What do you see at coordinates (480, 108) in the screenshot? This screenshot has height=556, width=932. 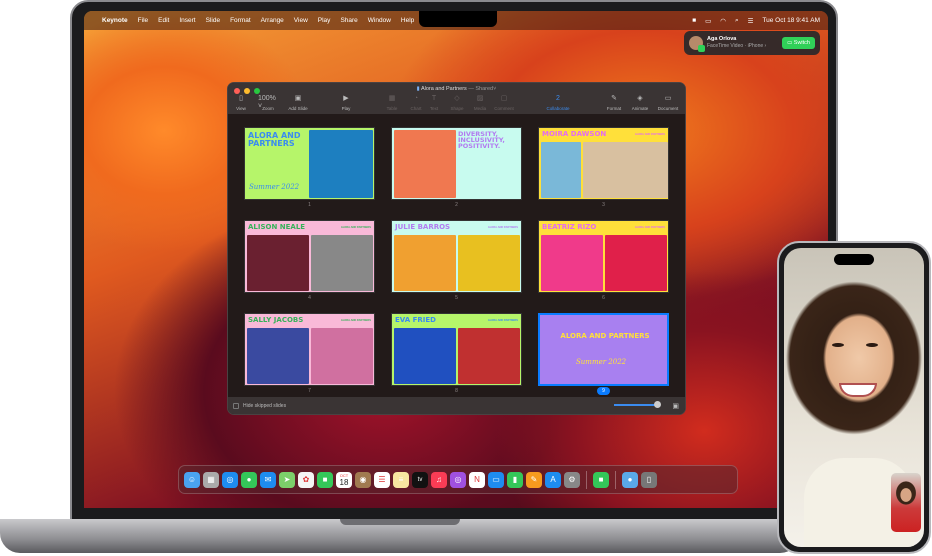 I see `toolbar-label: Media` at bounding box center [480, 108].